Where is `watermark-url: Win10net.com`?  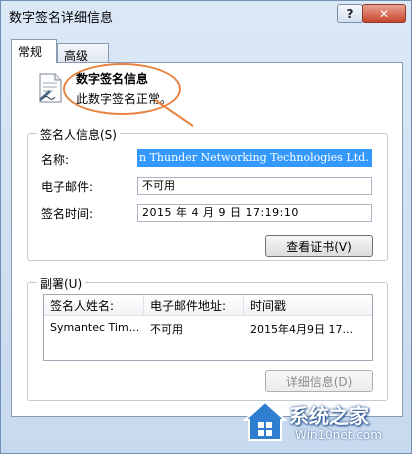
watermark-url: Win10net.com is located at coordinates (338, 435).